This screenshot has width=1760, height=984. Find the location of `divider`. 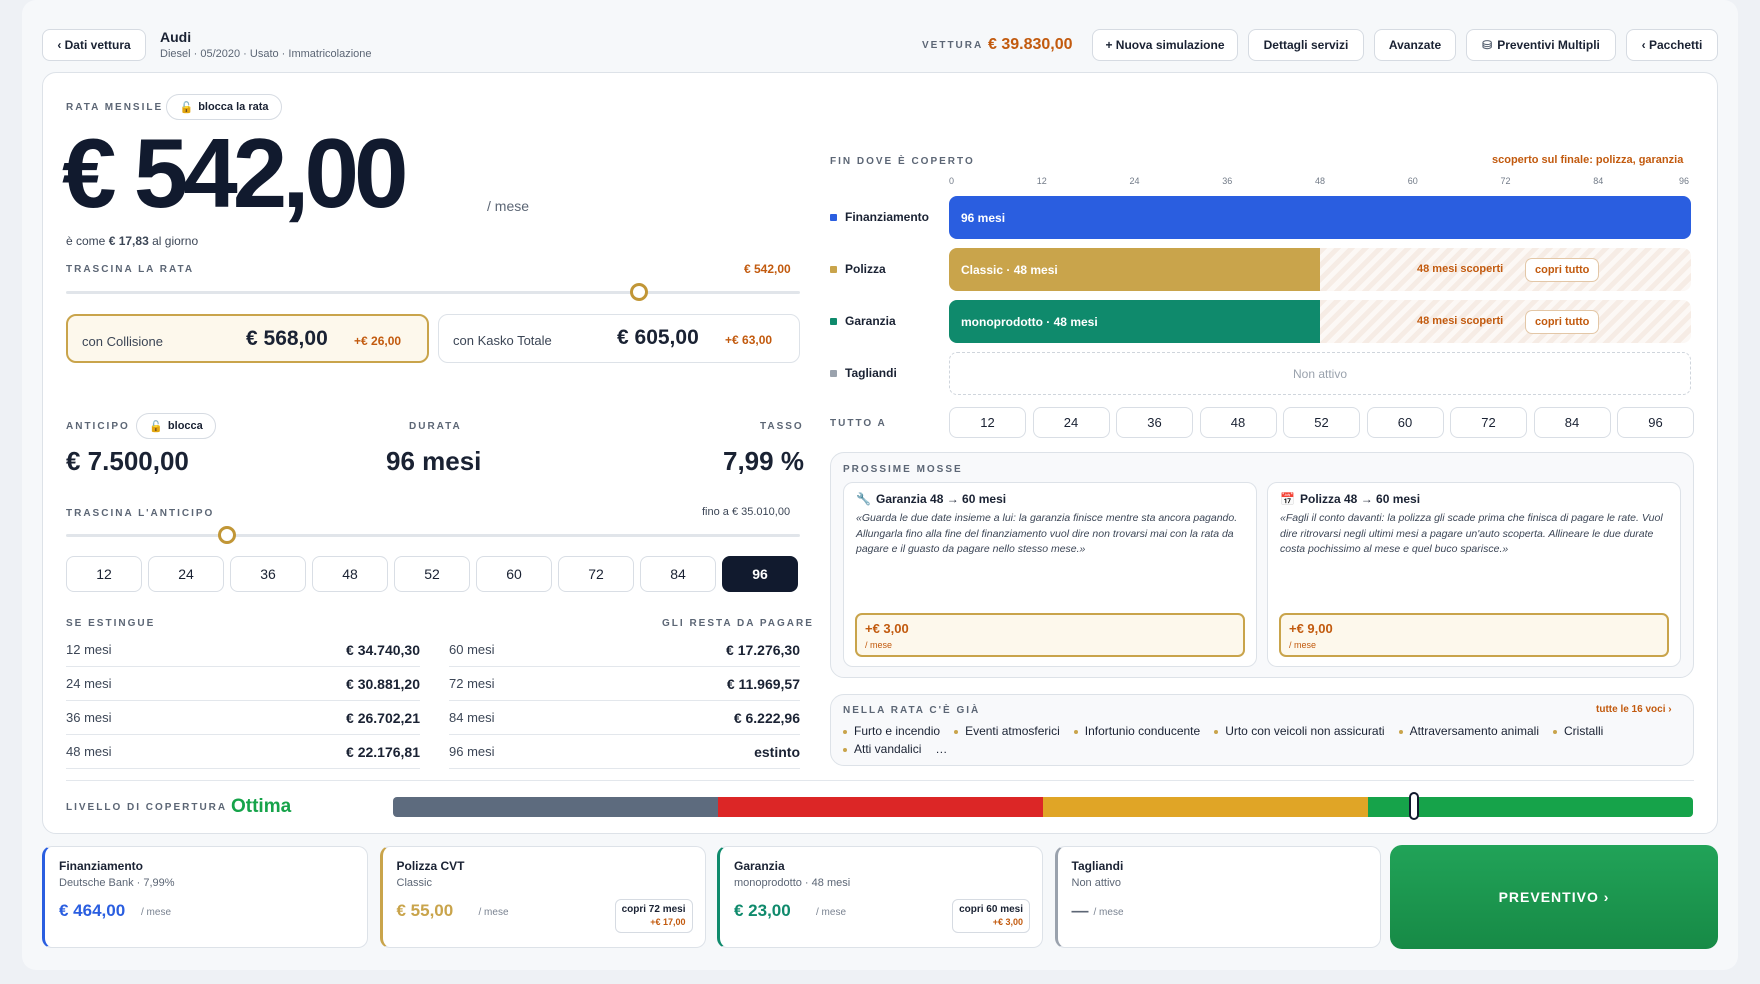

divider is located at coordinates (880, 780).